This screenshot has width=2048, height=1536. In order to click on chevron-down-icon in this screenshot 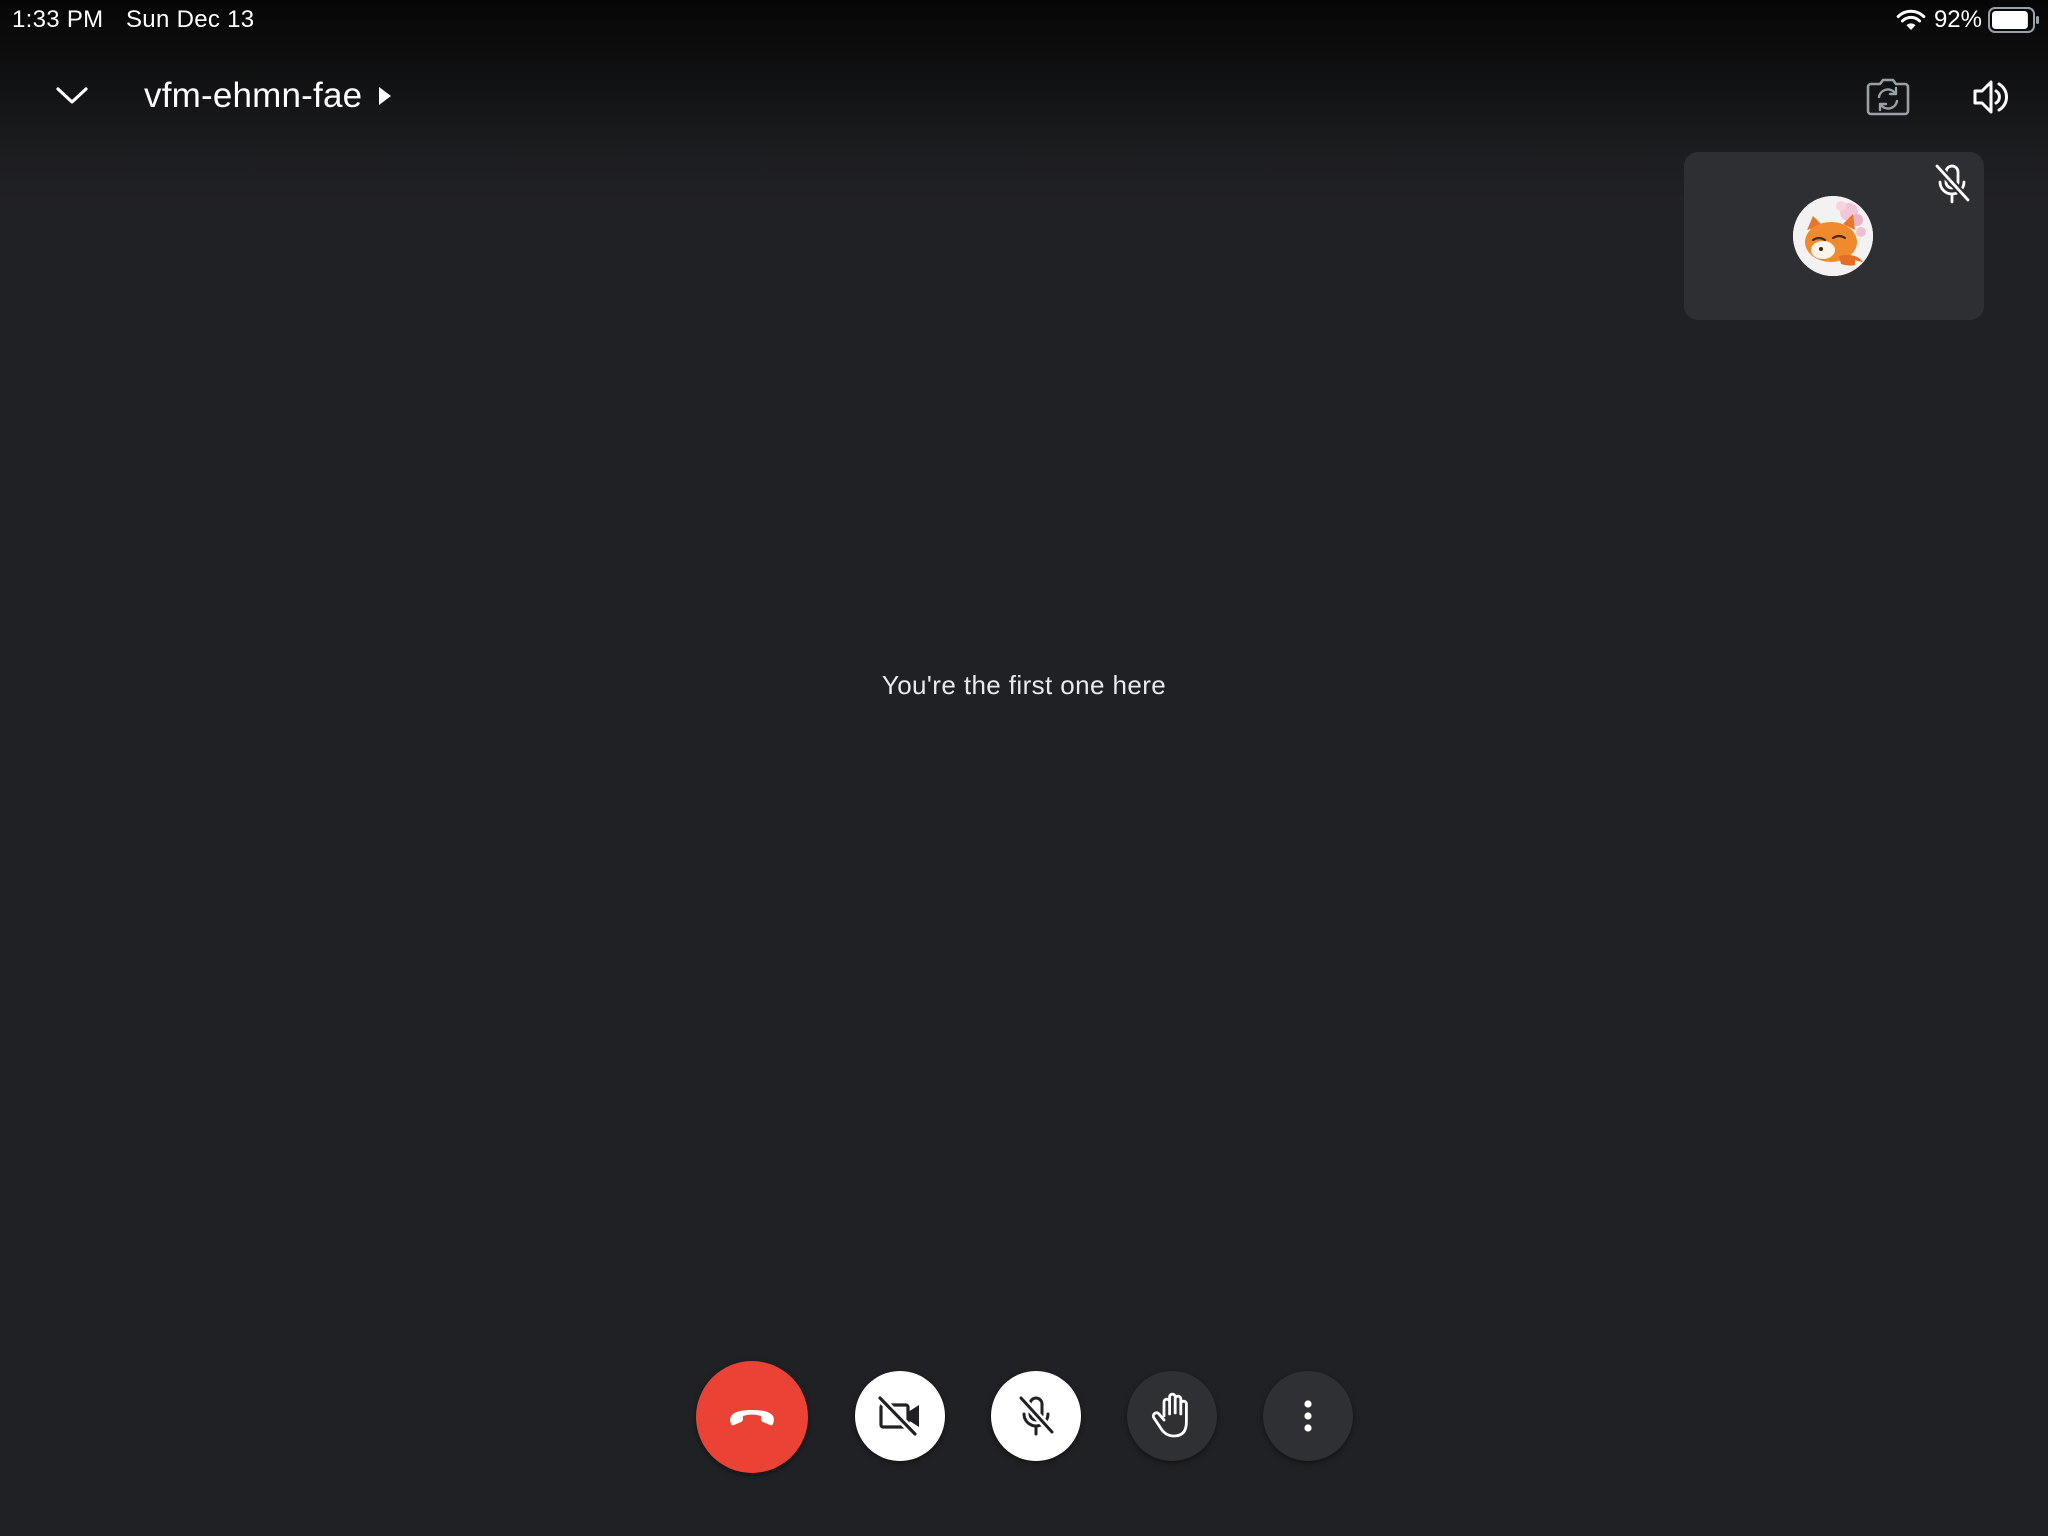, I will do `click(72, 95)`.